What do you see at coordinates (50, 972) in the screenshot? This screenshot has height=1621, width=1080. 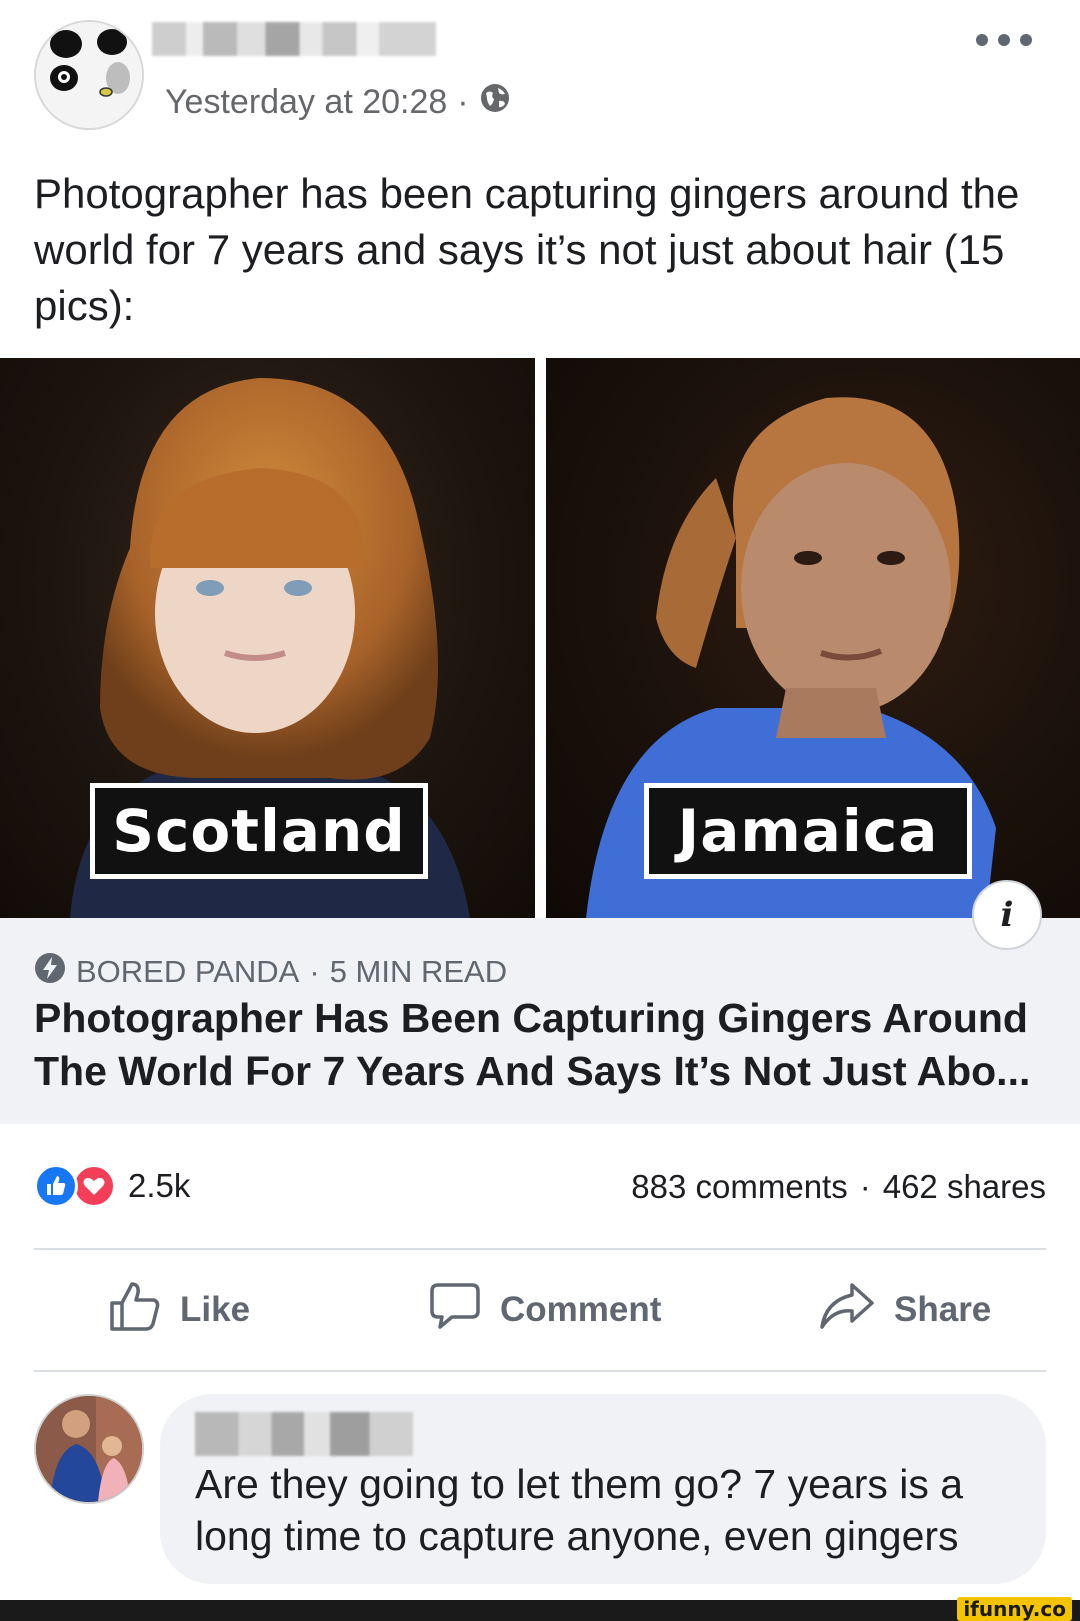 I see `lightning-icon` at bounding box center [50, 972].